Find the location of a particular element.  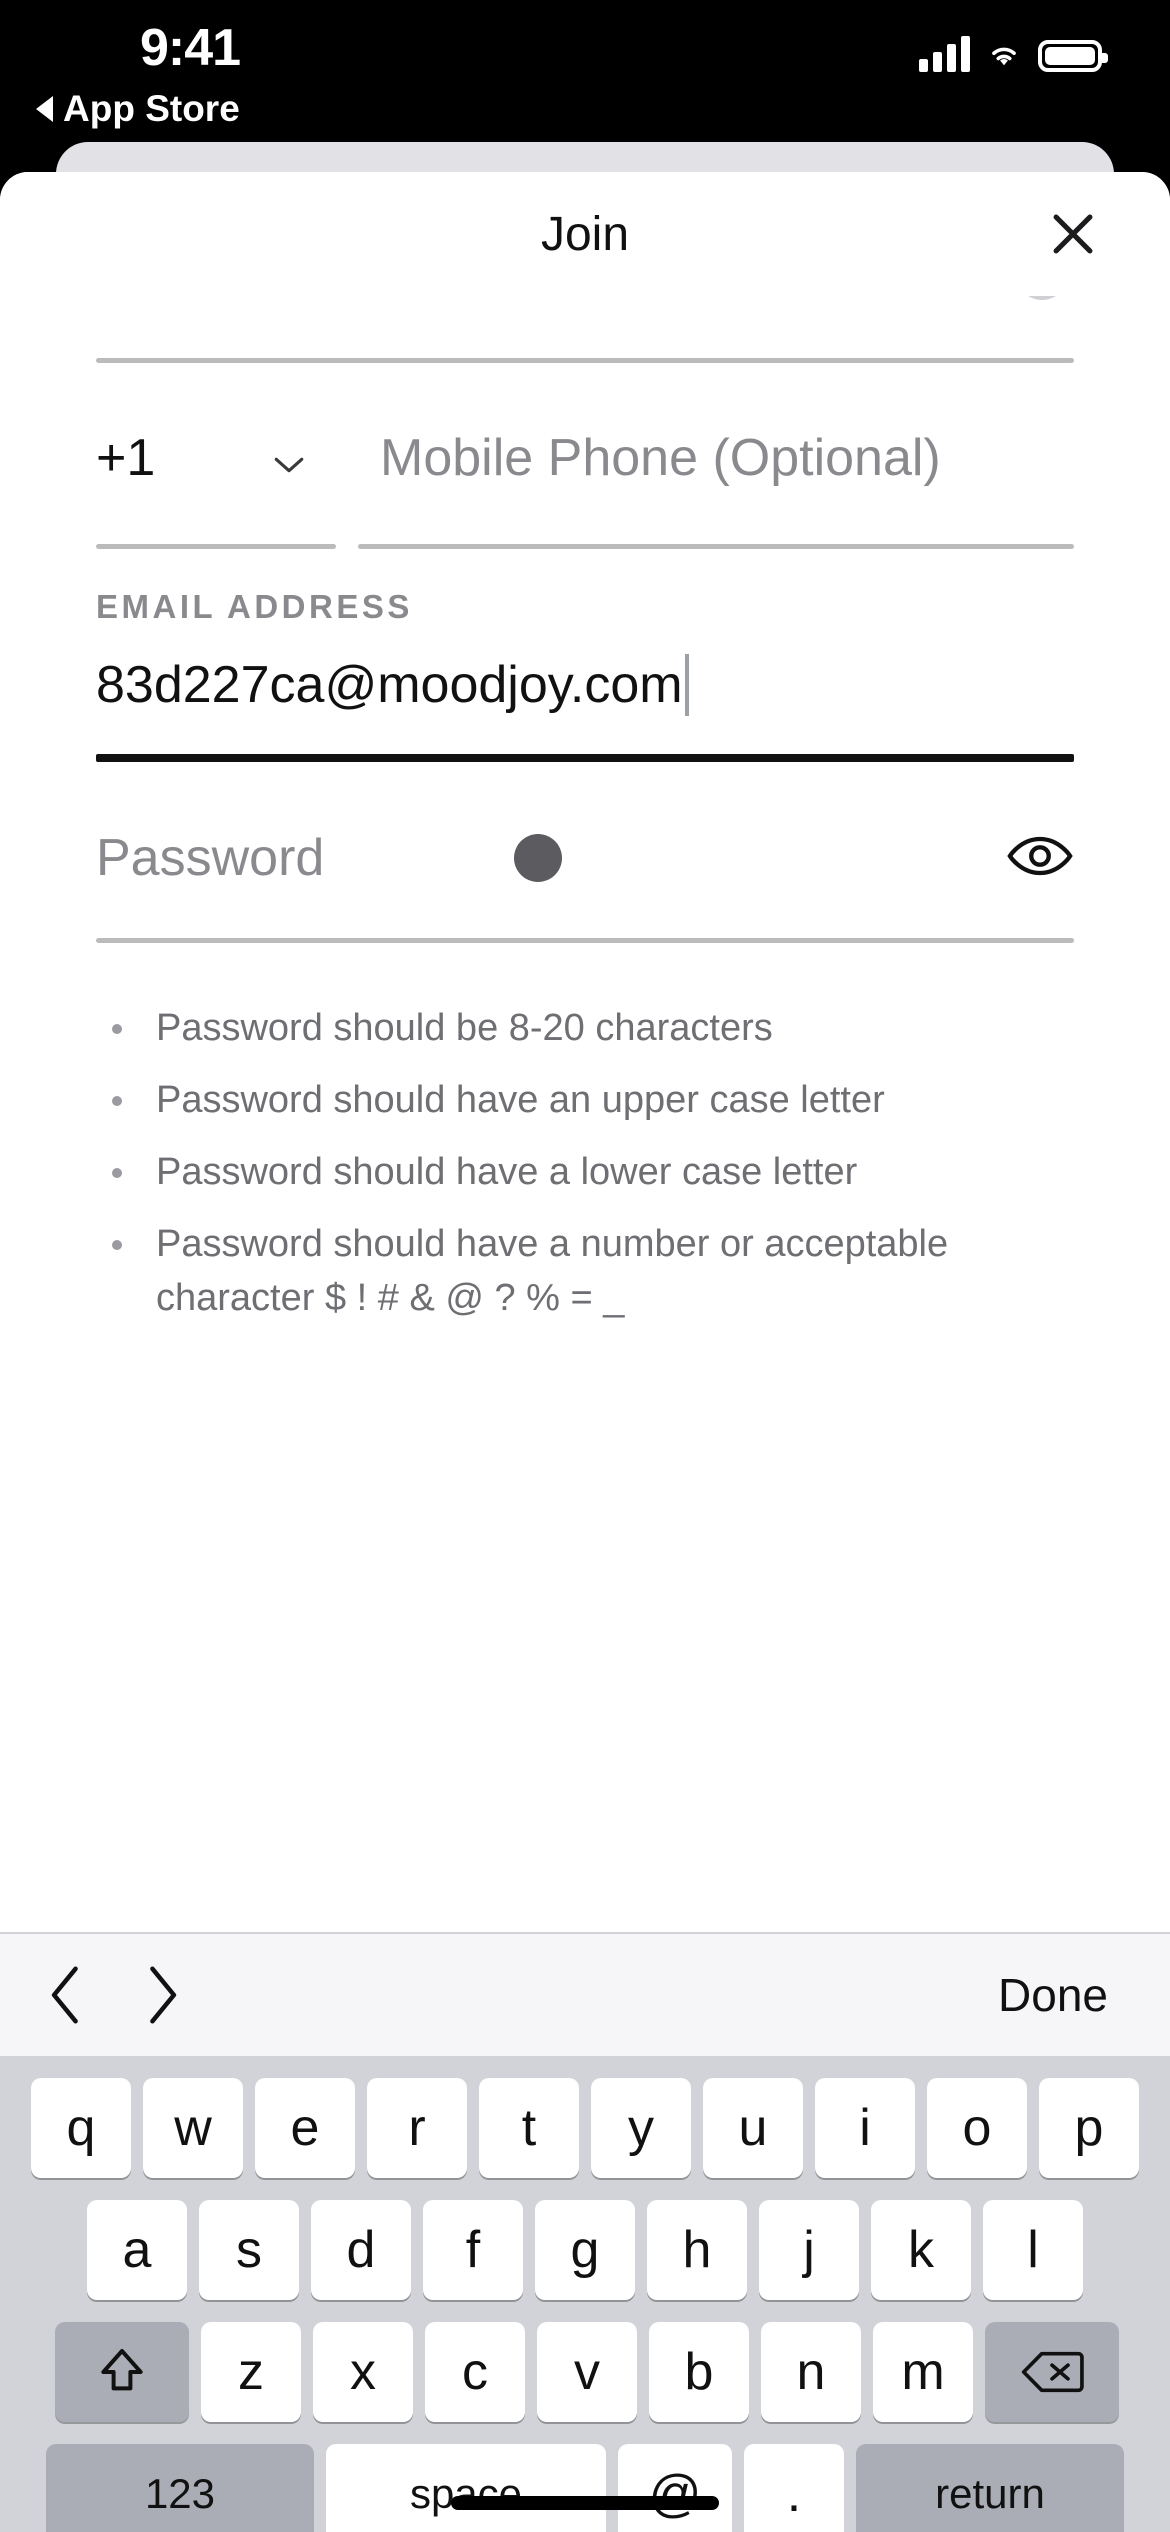

toggle-password-visibility-button is located at coordinates (1040, 858).